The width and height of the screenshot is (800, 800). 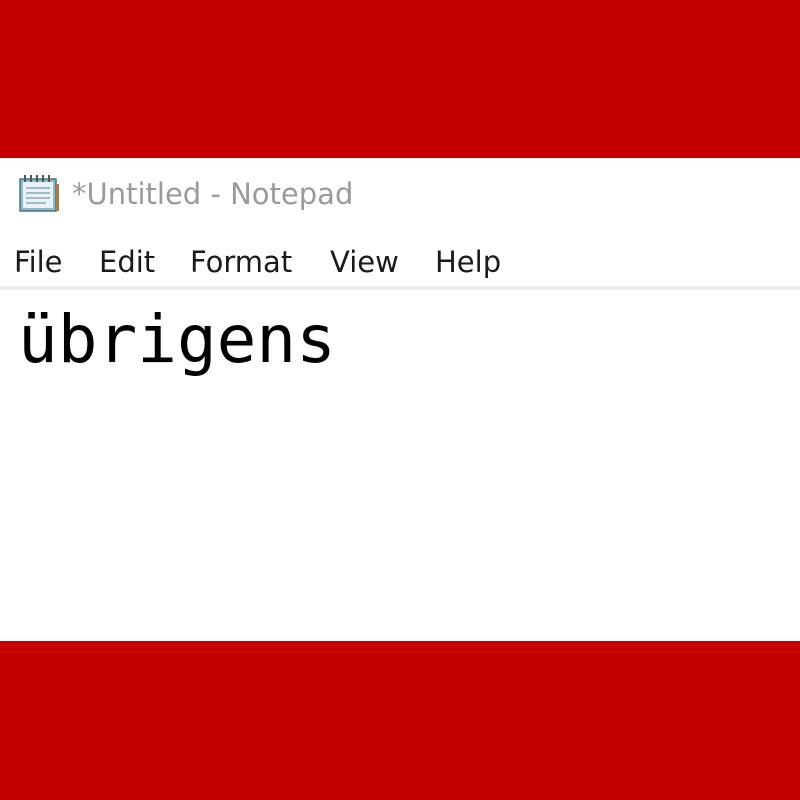 What do you see at coordinates (468, 262) in the screenshot?
I see `menu-help: Help` at bounding box center [468, 262].